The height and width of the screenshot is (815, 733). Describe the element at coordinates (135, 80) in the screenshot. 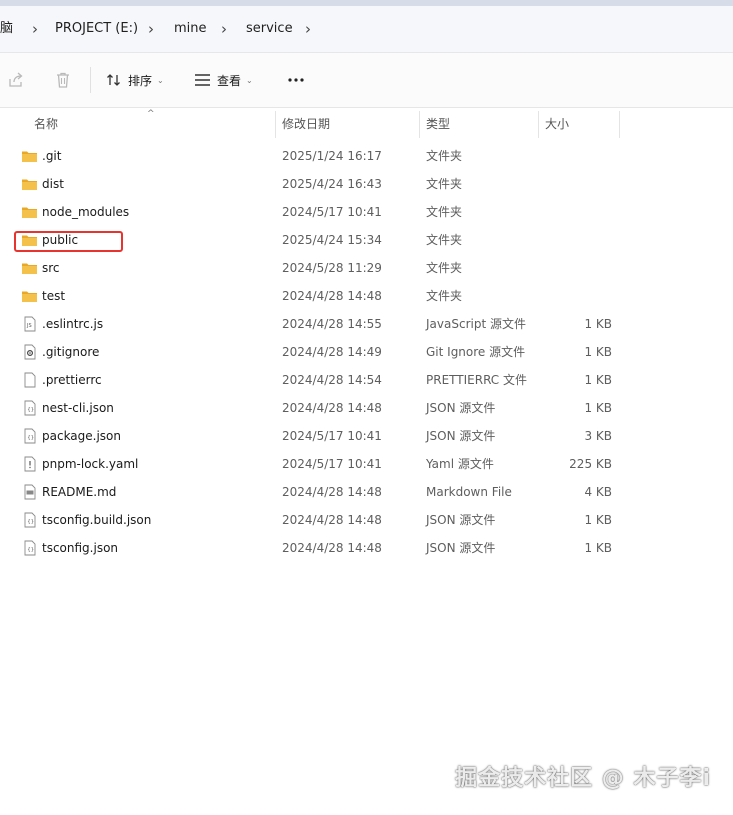

I see `sort-button: 排序 ⌄` at that location.